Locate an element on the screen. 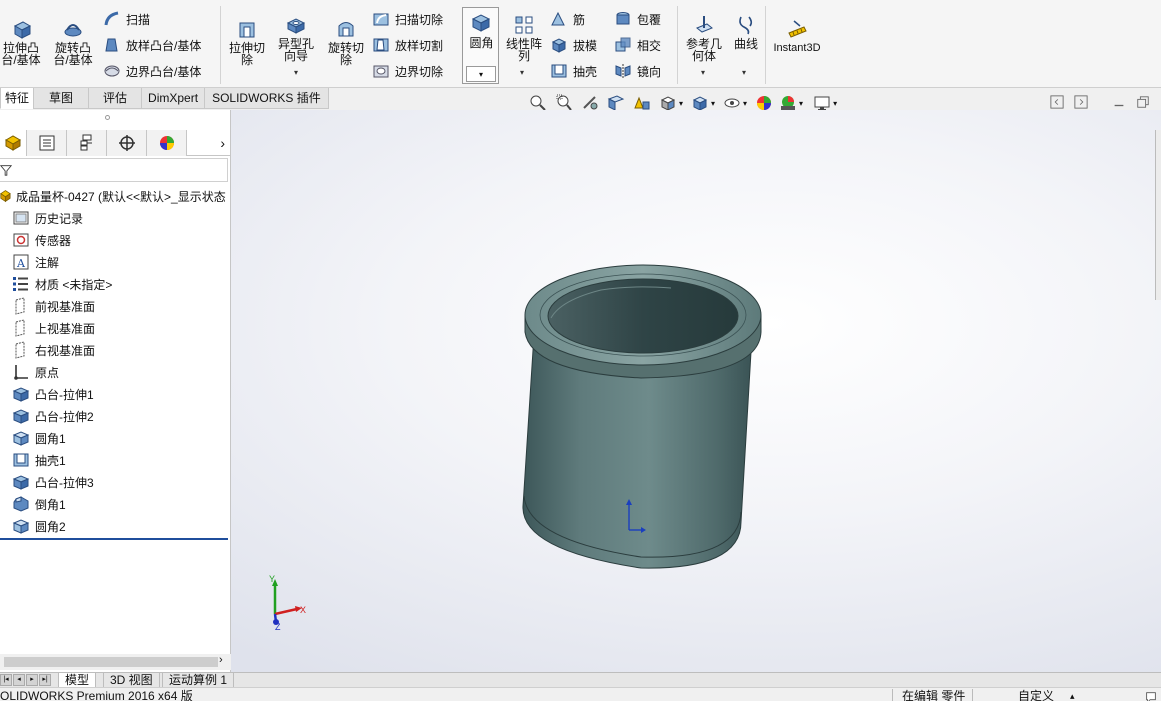 This screenshot has height=701, width=1161. scroll-right-icon: › is located at coordinates (221, 660).